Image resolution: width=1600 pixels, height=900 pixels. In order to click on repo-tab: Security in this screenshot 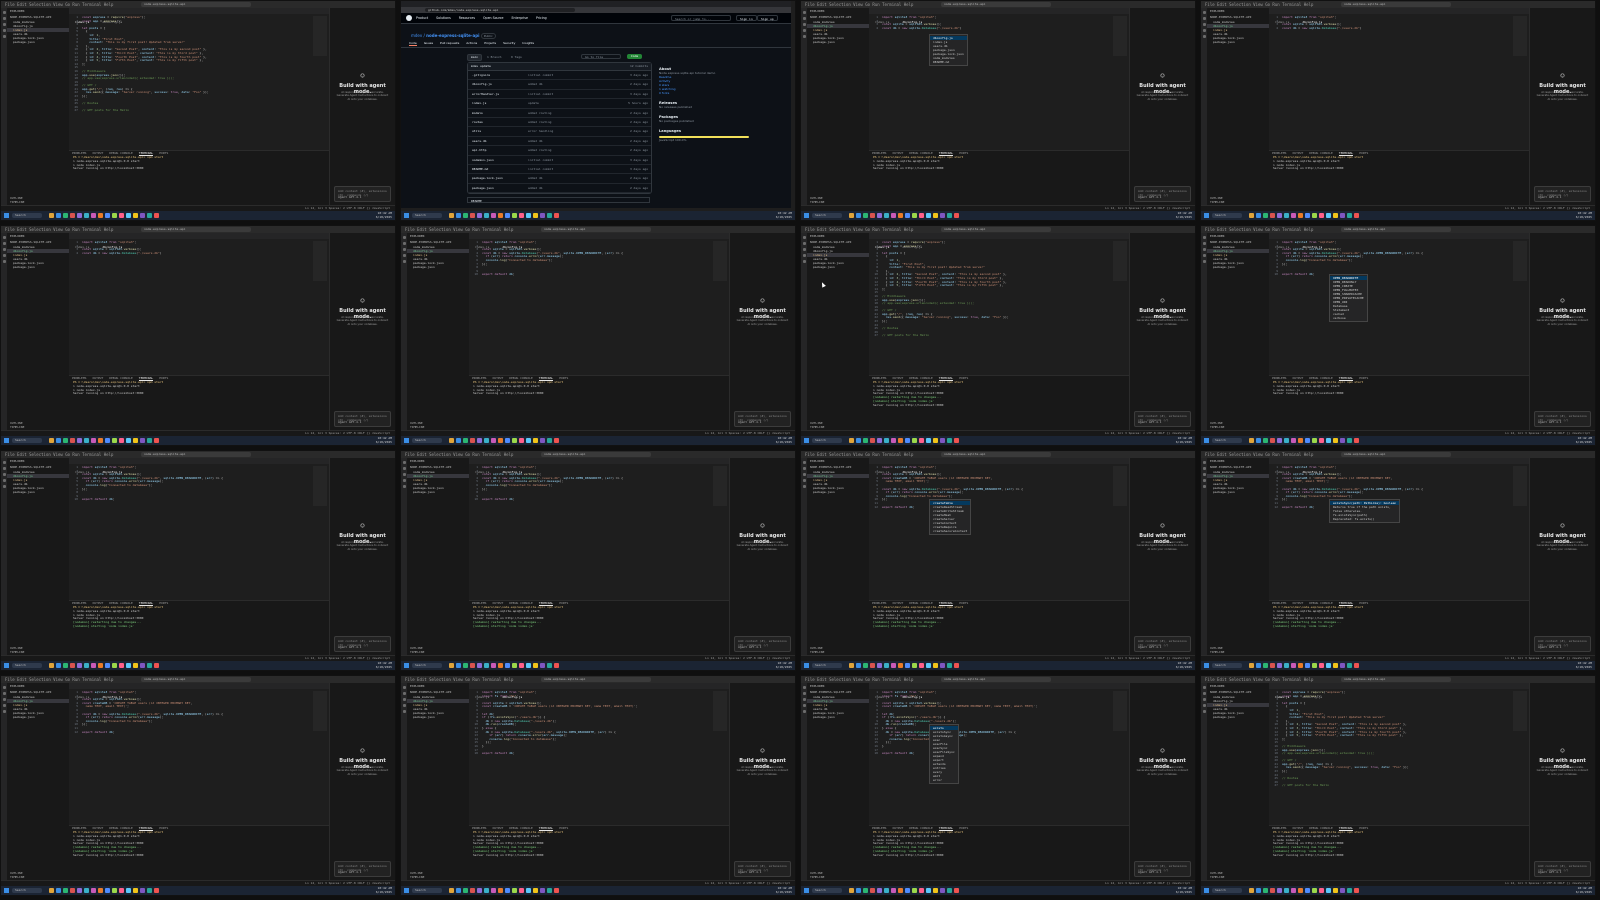, I will do `click(509, 43)`.